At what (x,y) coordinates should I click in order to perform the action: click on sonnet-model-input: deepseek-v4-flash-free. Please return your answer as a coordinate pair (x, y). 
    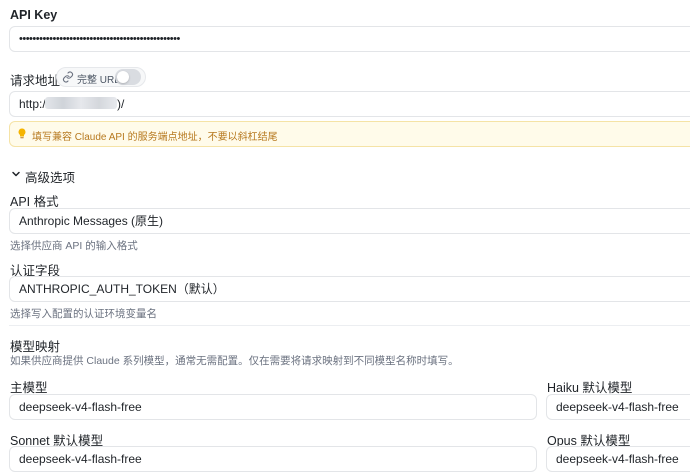
    Looking at the image, I should click on (273, 459).